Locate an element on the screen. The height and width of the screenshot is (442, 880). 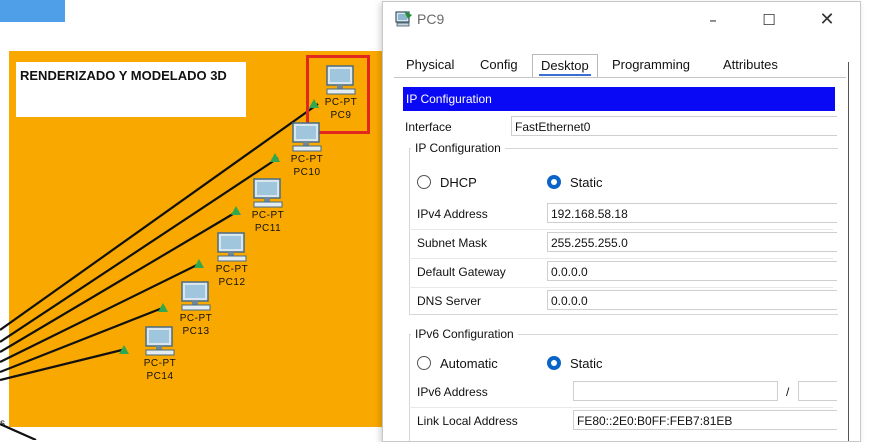
interface-label: Interface is located at coordinates (428, 127).